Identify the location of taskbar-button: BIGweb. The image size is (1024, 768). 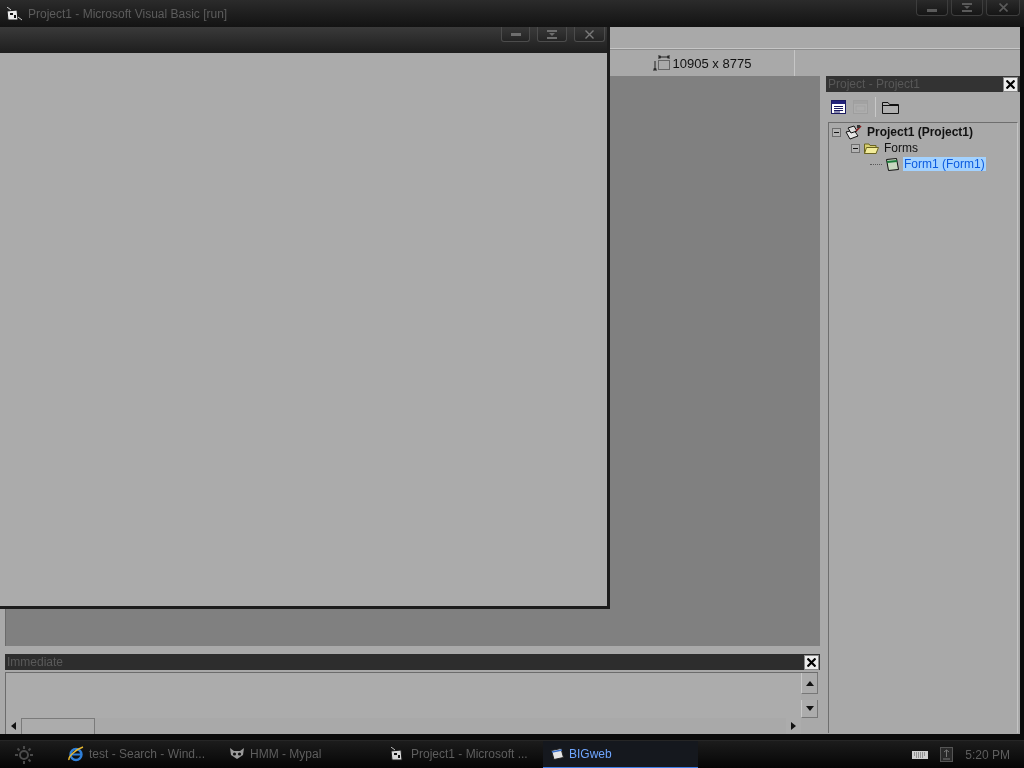
(620, 754).